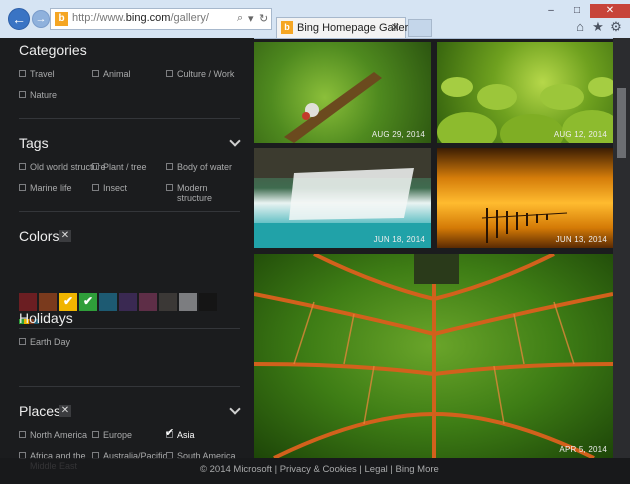 Image resolution: width=630 pixels, height=484 pixels. Describe the element at coordinates (524, 225) in the screenshot. I see `sunset-pier-image` at that location.